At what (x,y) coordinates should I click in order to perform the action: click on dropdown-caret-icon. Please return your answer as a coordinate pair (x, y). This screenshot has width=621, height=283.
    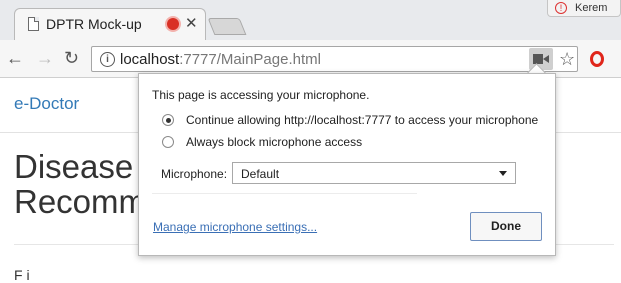
    Looking at the image, I should click on (503, 173).